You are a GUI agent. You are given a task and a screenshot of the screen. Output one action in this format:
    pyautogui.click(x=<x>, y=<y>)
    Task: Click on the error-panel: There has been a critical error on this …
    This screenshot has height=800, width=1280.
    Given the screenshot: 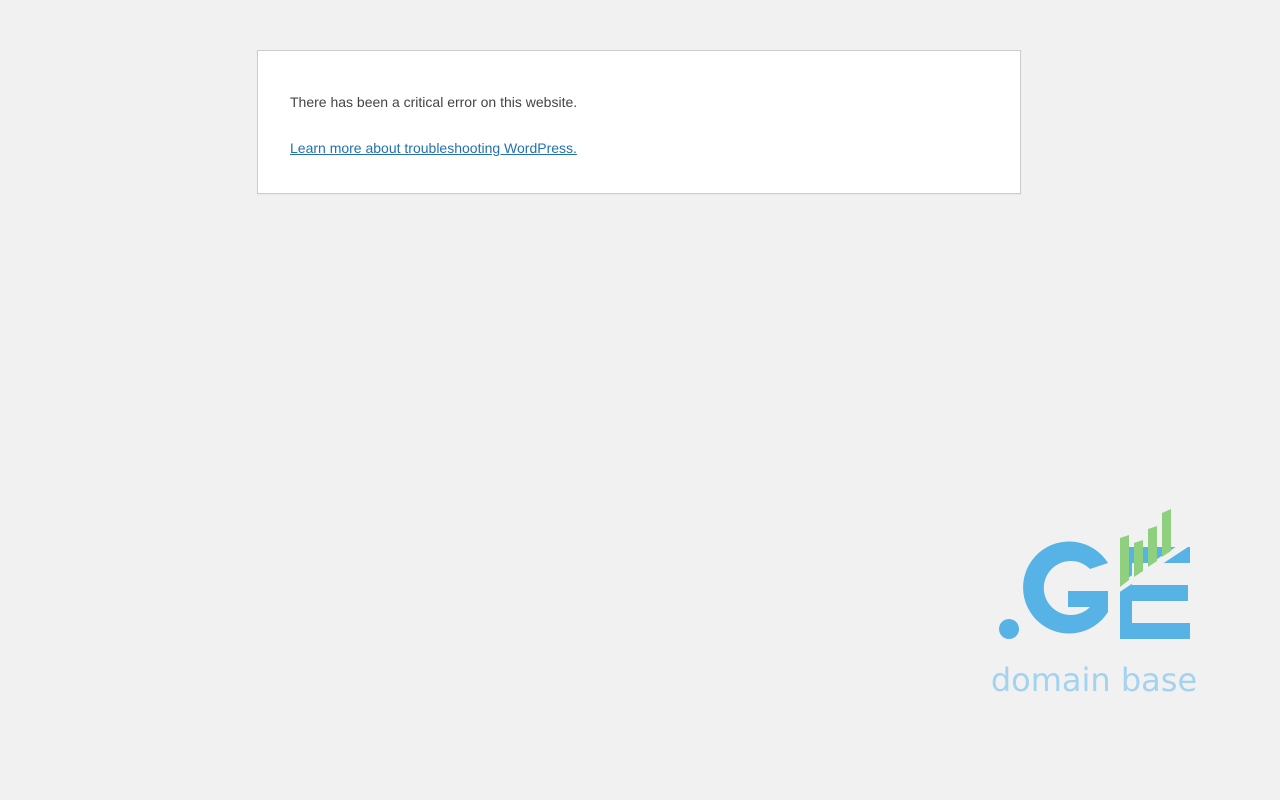 What is the action you would take?
    pyautogui.click(x=639, y=122)
    